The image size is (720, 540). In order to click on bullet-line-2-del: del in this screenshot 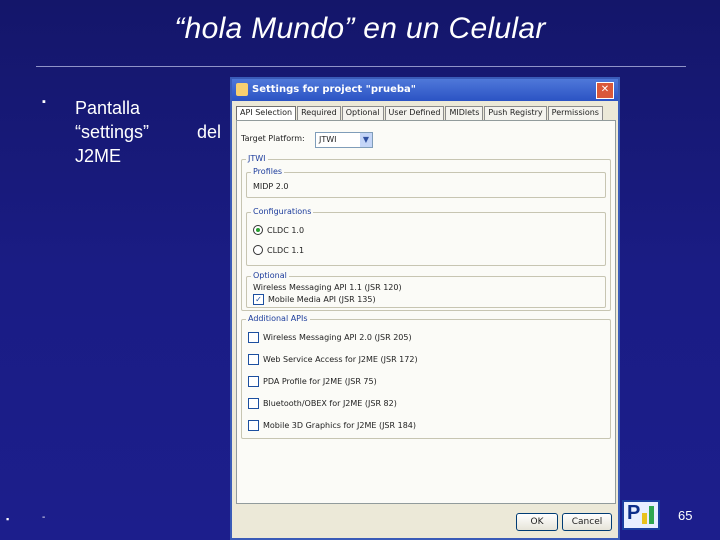, I will do `click(209, 132)`.